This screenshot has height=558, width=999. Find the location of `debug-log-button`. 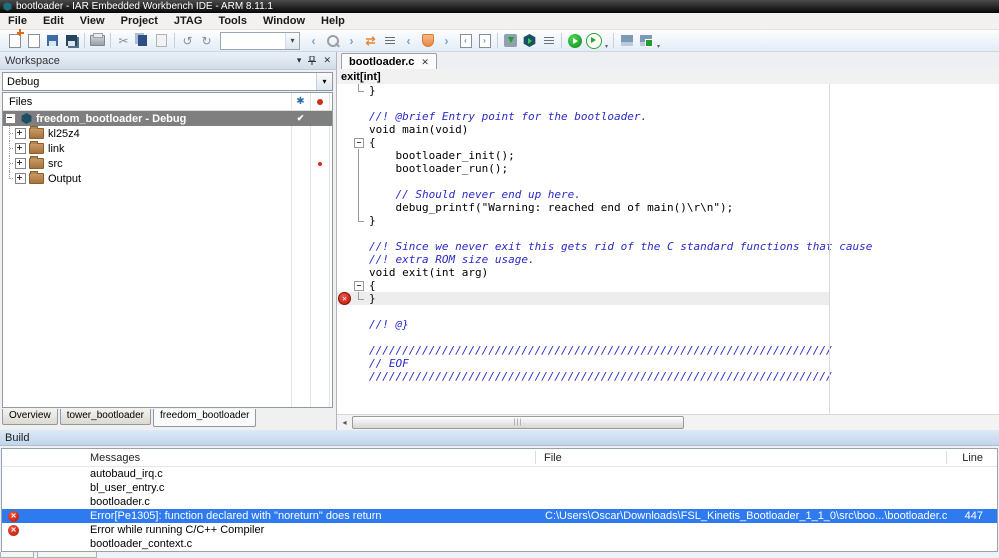

debug-log-button is located at coordinates (548, 41).